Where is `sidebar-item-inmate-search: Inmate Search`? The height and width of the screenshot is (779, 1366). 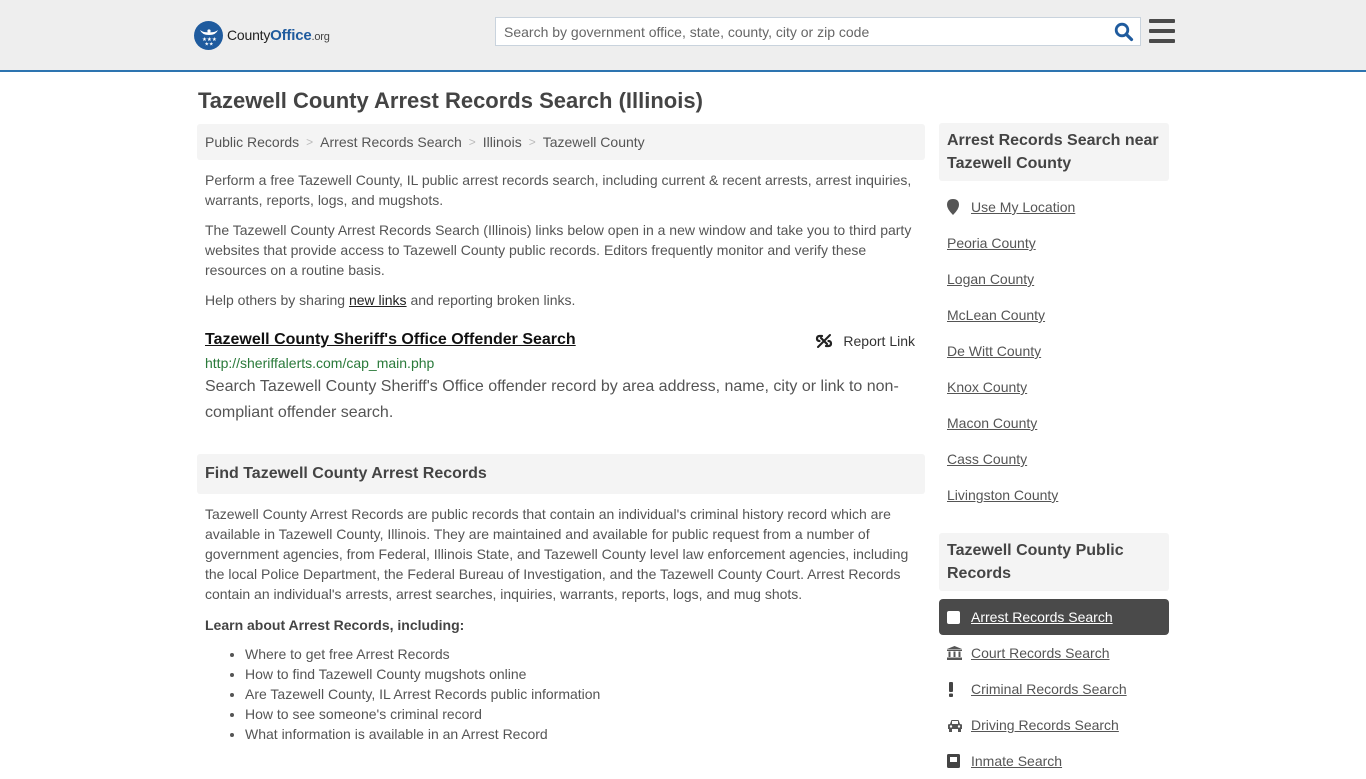 sidebar-item-inmate-search: Inmate Search is located at coordinates (1054, 761).